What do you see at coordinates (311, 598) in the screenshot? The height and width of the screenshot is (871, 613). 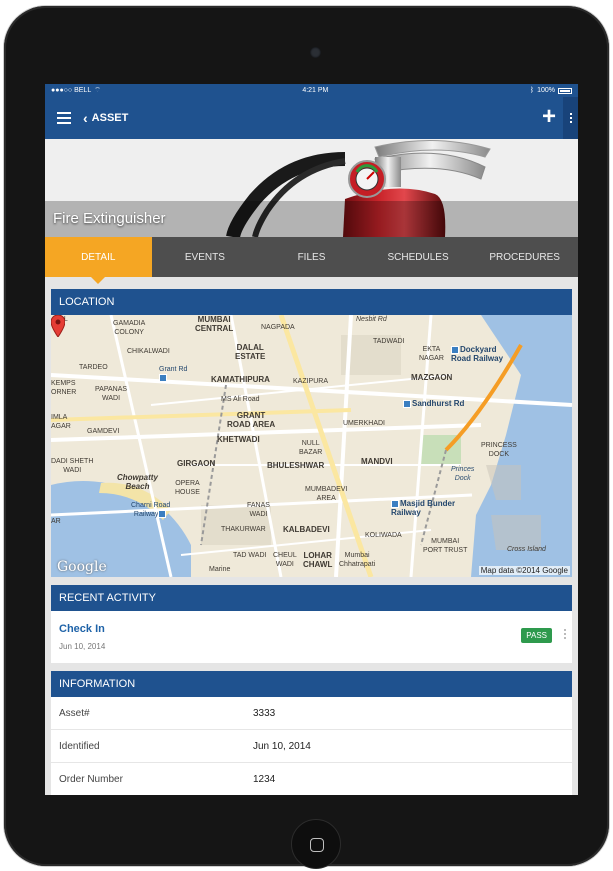 I see `recent-activity-header: RECENT ACTIVITY` at bounding box center [311, 598].